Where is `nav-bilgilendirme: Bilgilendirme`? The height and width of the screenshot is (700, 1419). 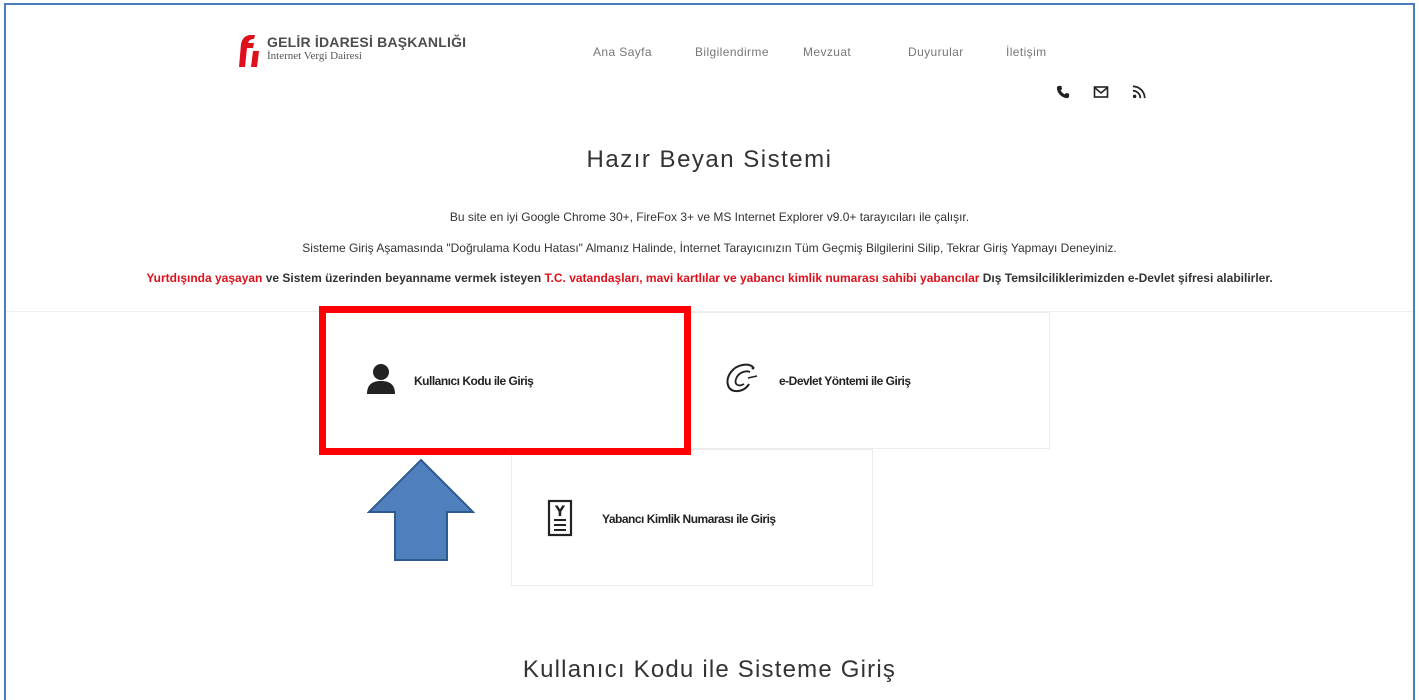
nav-bilgilendirme: Bilgilendirme is located at coordinates (732, 52).